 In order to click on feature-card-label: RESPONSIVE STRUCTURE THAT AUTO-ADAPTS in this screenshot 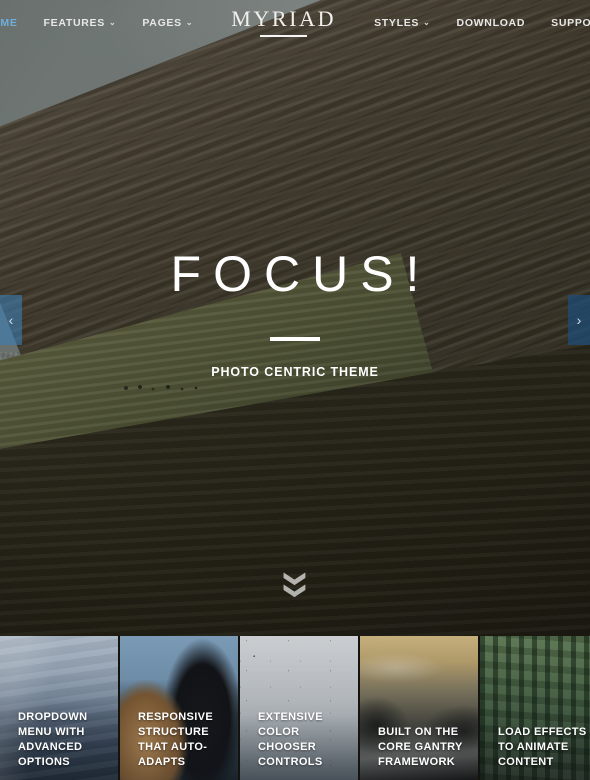, I will do `click(176, 739)`.